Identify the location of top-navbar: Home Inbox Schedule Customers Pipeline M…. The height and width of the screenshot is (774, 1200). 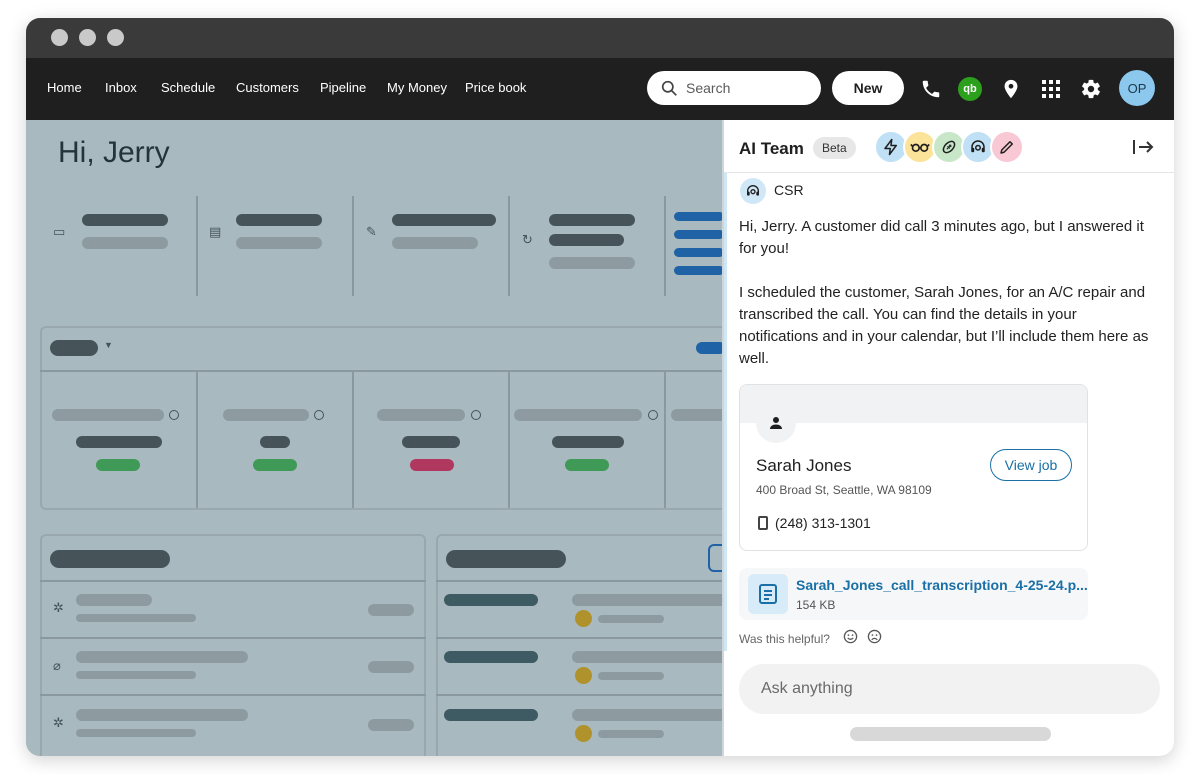
(600, 89).